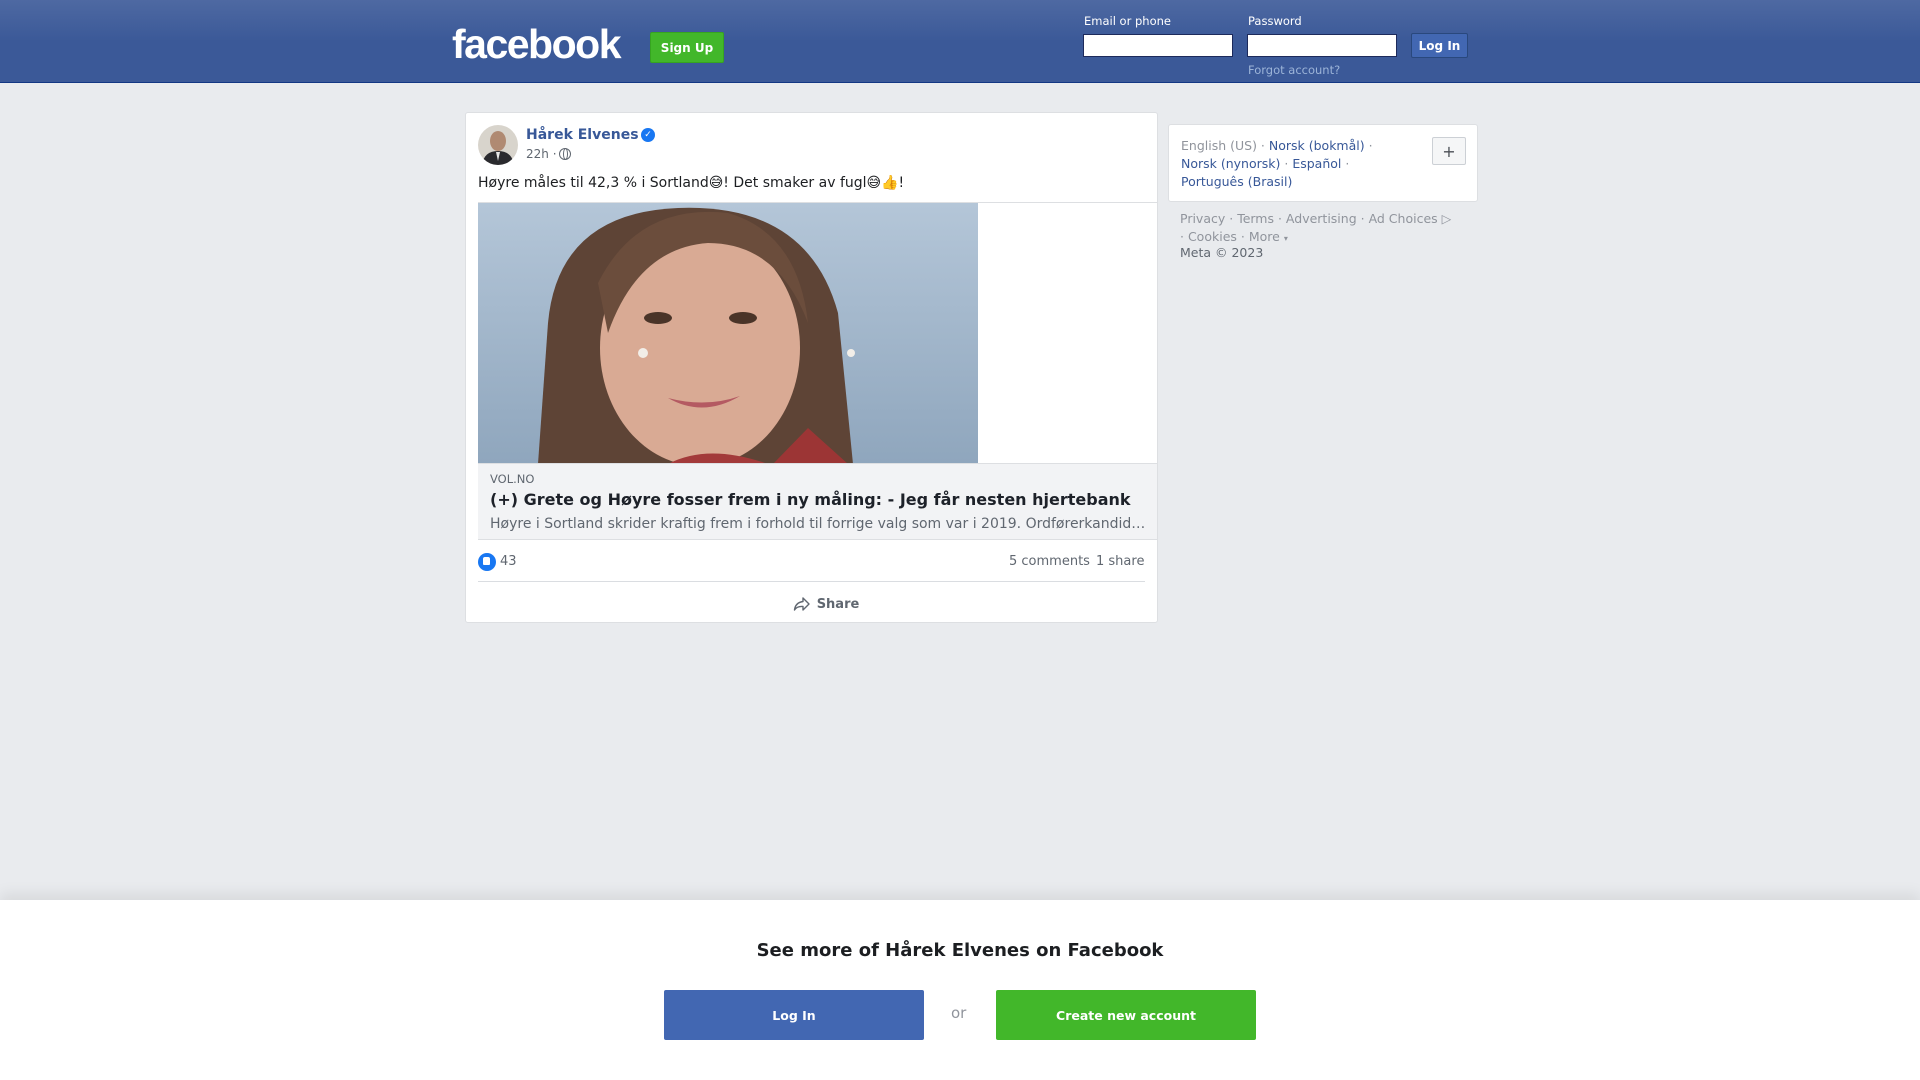 The height and width of the screenshot is (1080, 1920). I want to click on ad-choices-icon: ▷, so click(1446, 218).